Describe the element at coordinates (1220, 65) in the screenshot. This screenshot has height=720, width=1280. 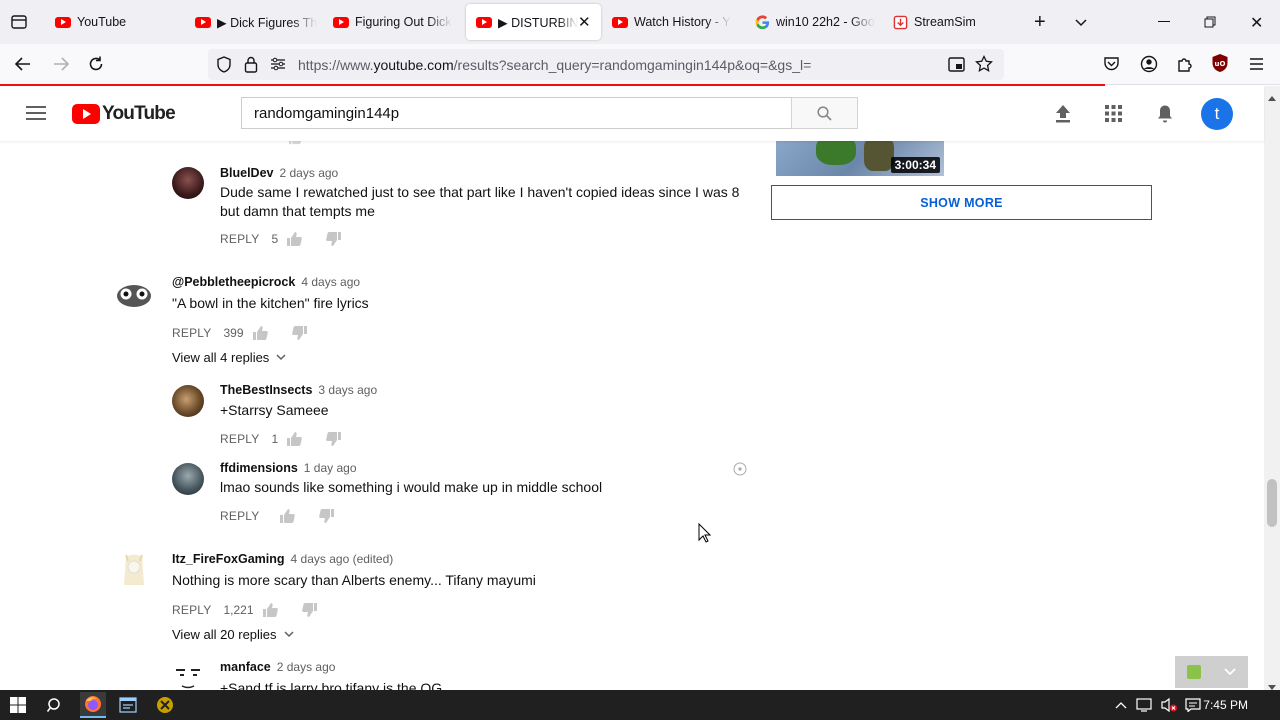
I see `ublock-origin-icon: uO` at that location.